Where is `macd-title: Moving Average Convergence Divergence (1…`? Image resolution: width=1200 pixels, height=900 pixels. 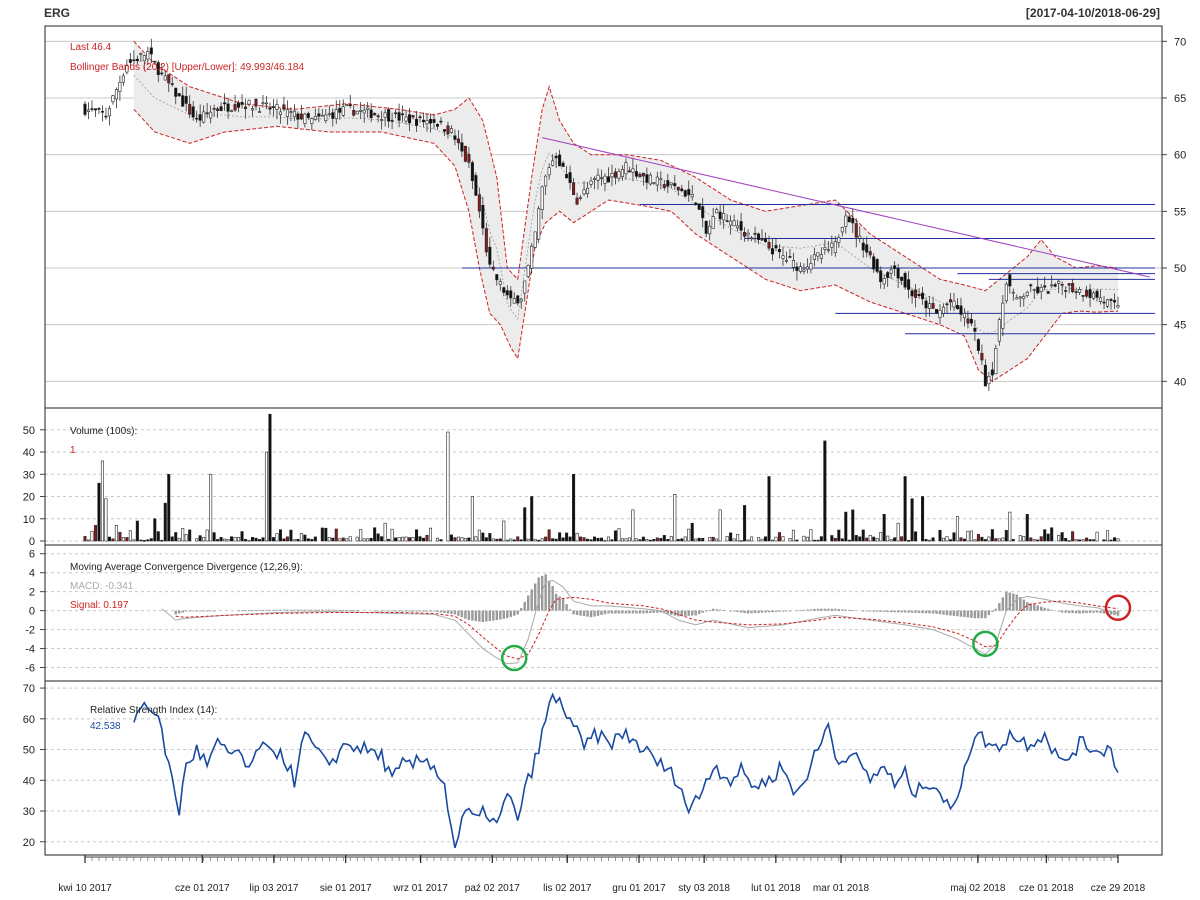 macd-title: Moving Average Convergence Divergence (1… is located at coordinates (186, 567).